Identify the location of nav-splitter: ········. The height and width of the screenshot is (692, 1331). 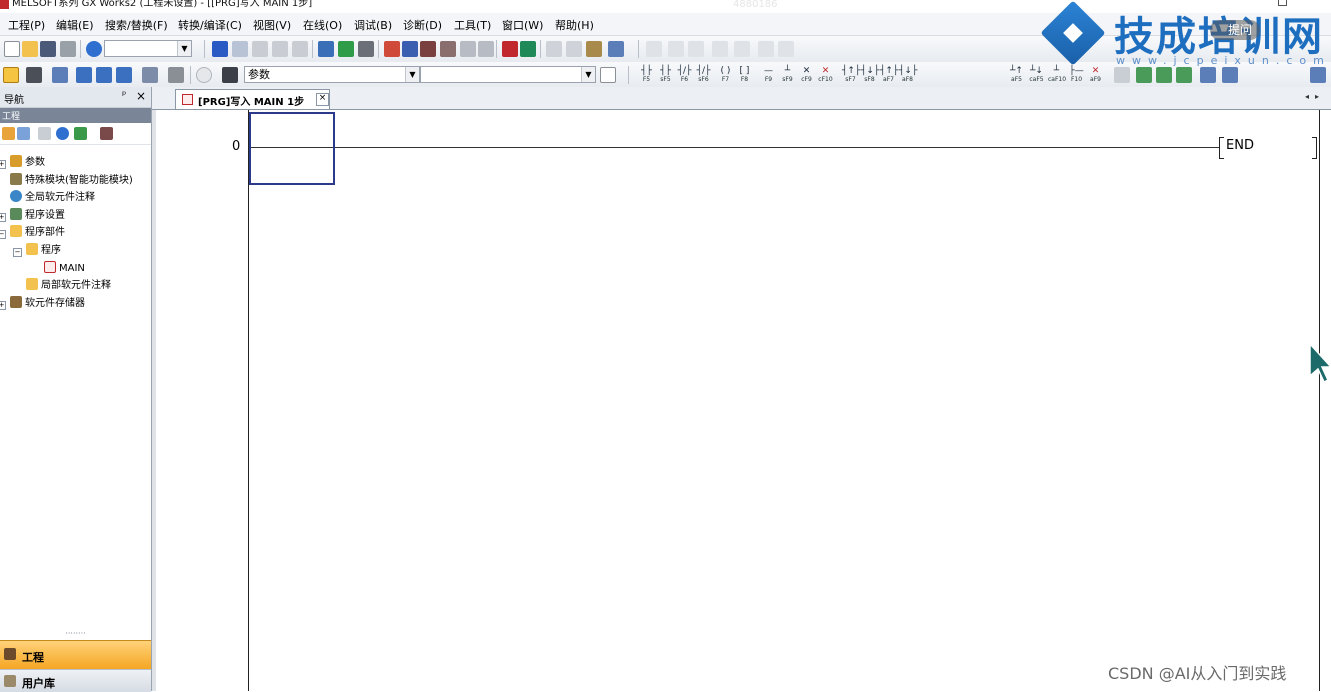
(75, 634).